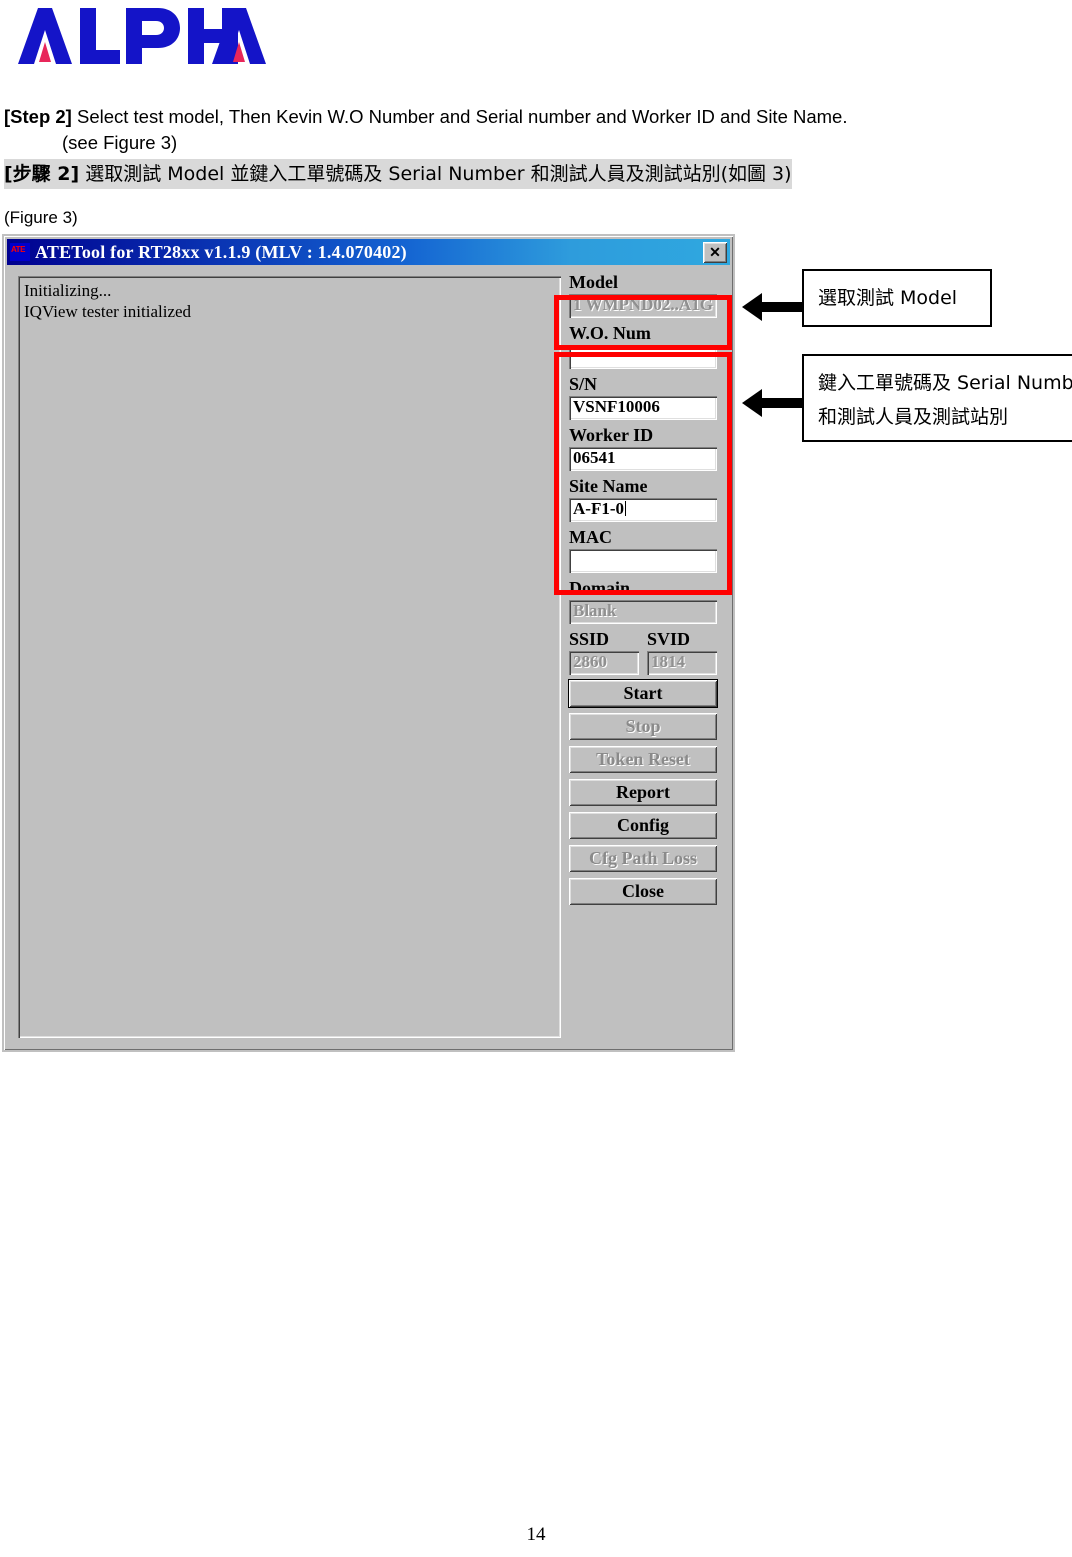  I want to click on callout-model: 選取測試 Model, so click(897, 298).